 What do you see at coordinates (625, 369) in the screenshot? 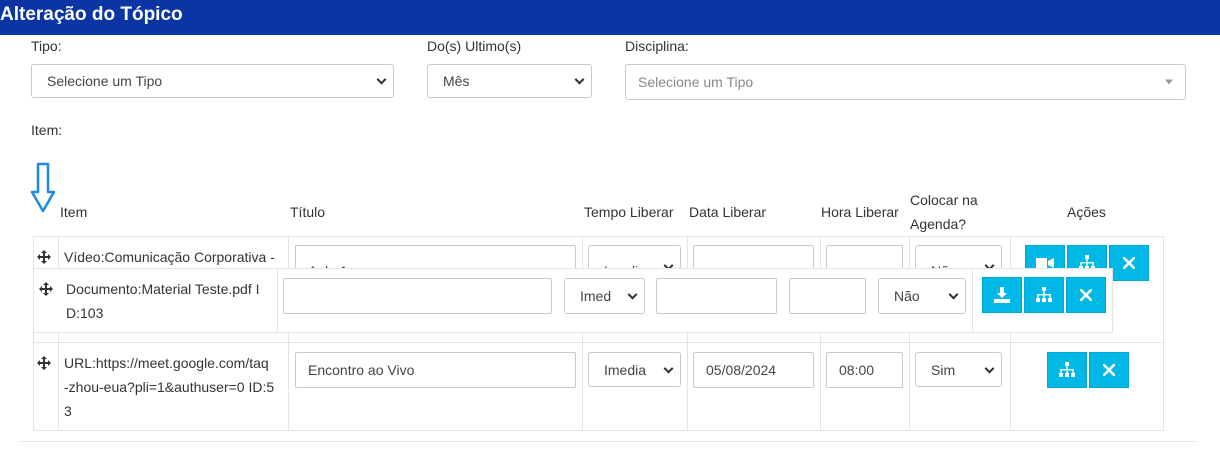
I see `row-3-tempo-value: Imedia` at bounding box center [625, 369].